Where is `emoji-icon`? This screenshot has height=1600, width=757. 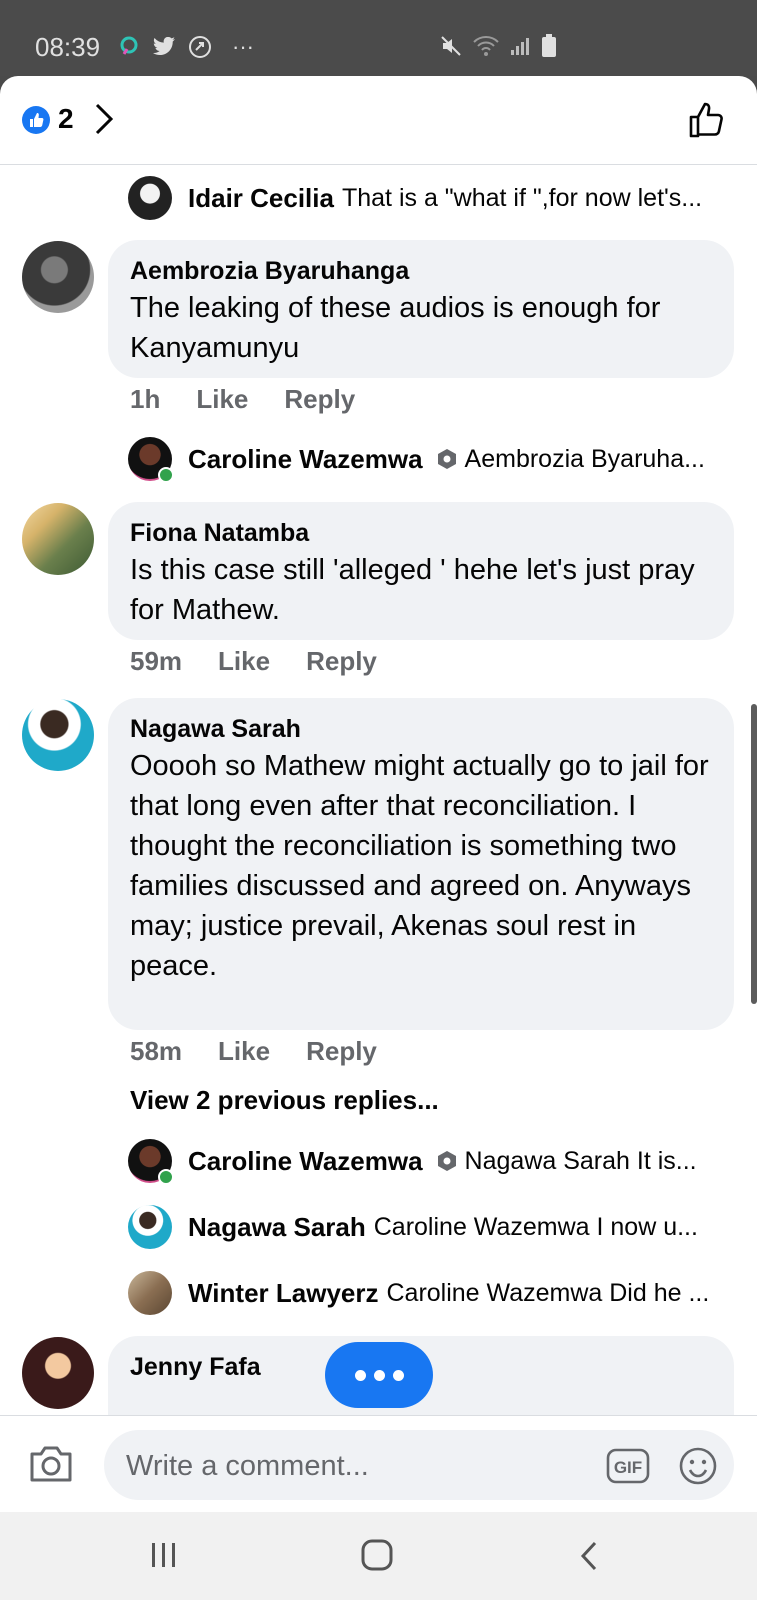
emoji-icon is located at coordinates (698, 1466).